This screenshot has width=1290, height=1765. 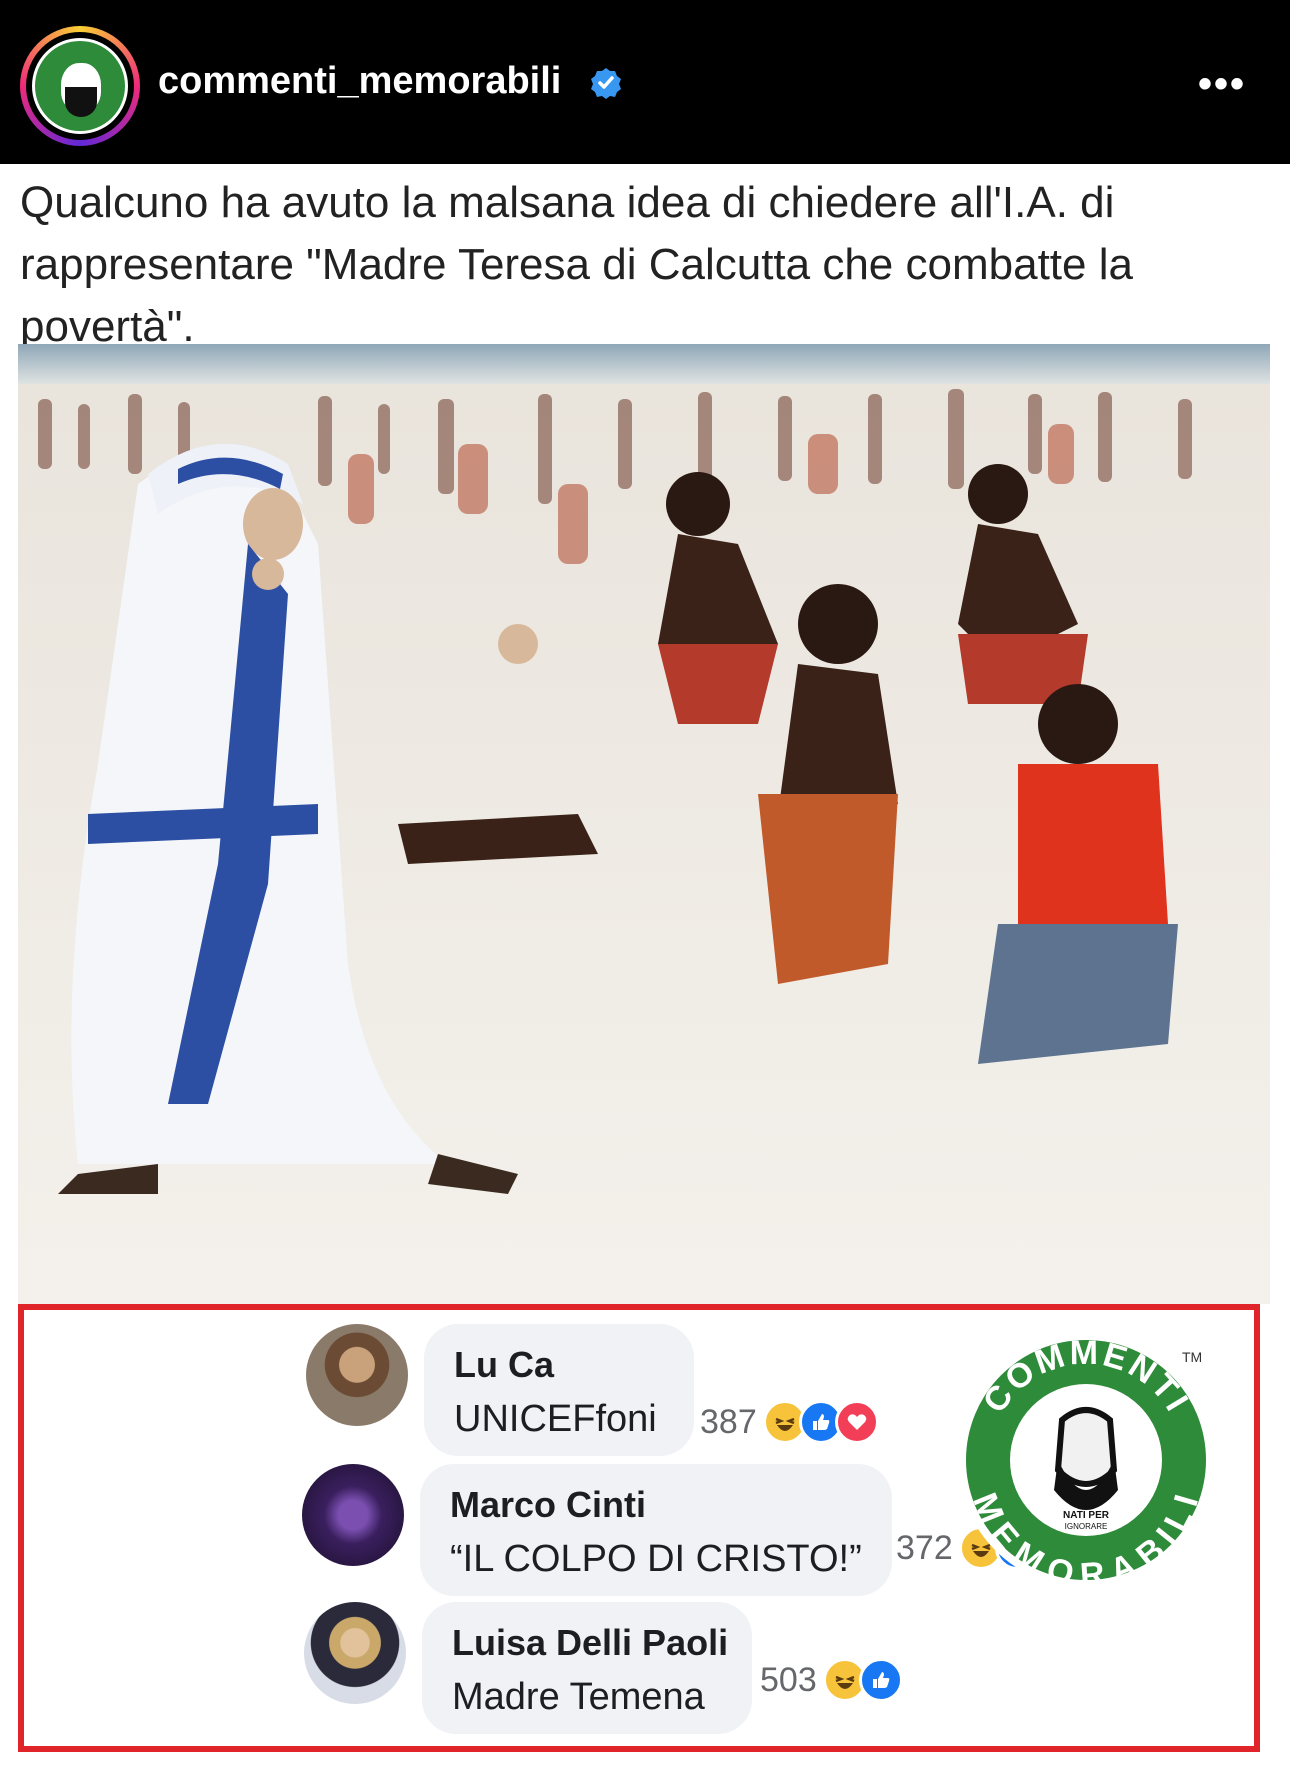 I want to click on reactions: 503, so click(x=831, y=1680).